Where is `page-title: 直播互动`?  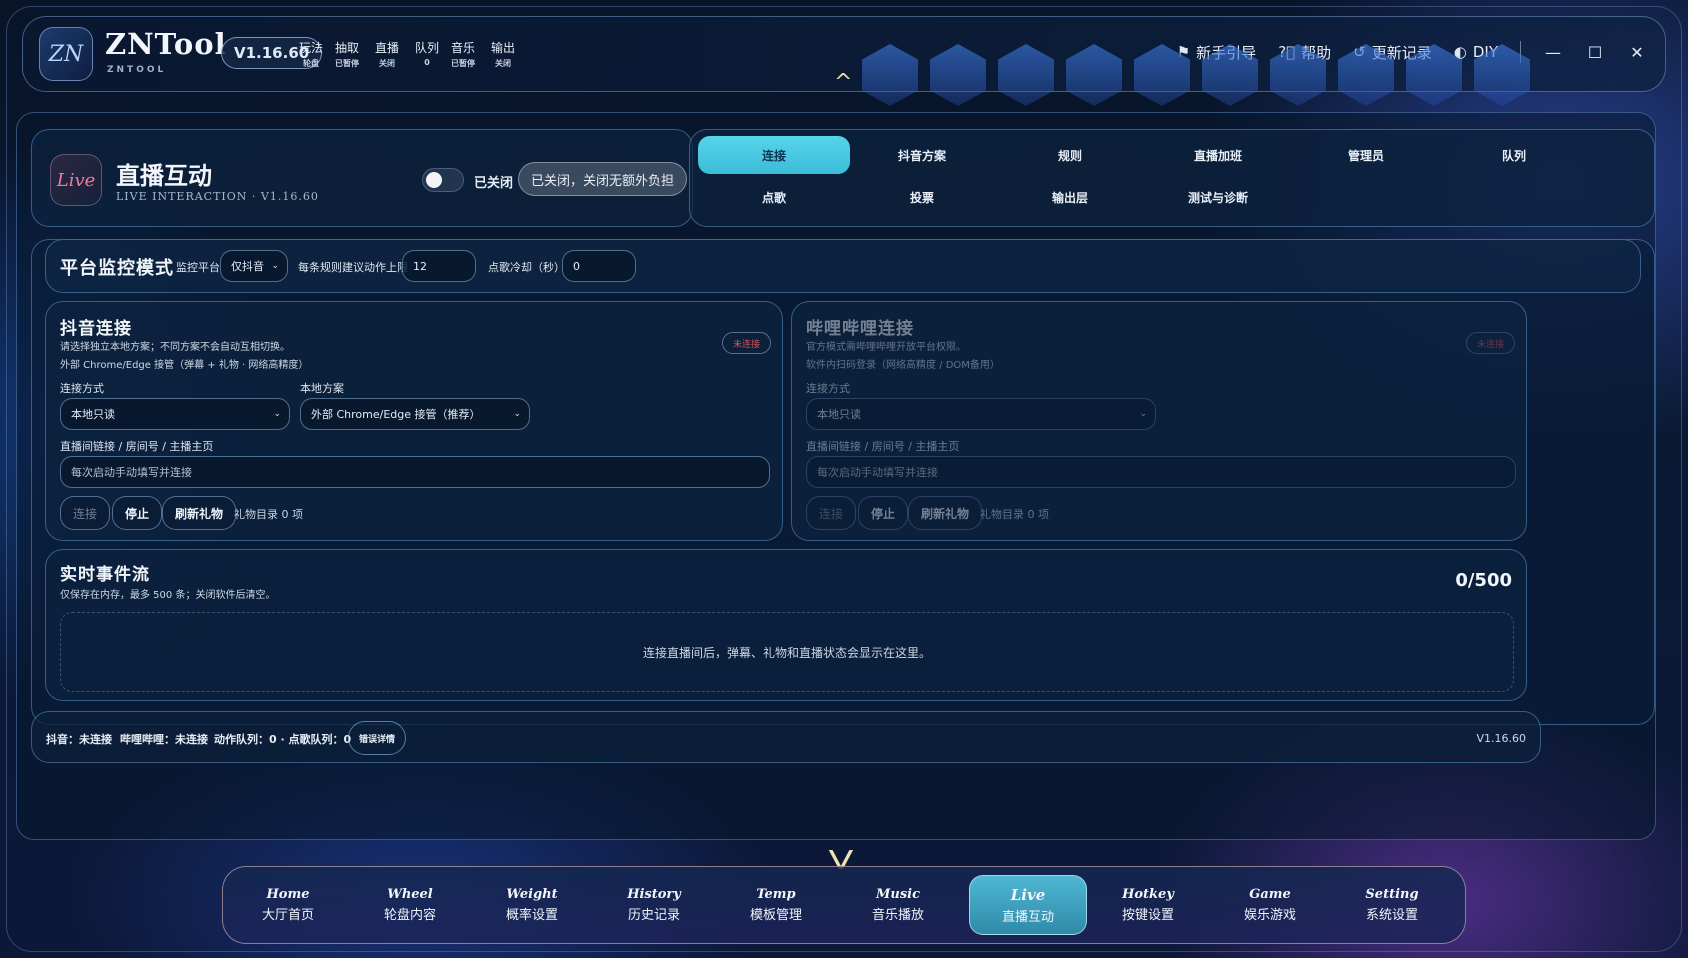
page-title: 直播互动 is located at coordinates (164, 176).